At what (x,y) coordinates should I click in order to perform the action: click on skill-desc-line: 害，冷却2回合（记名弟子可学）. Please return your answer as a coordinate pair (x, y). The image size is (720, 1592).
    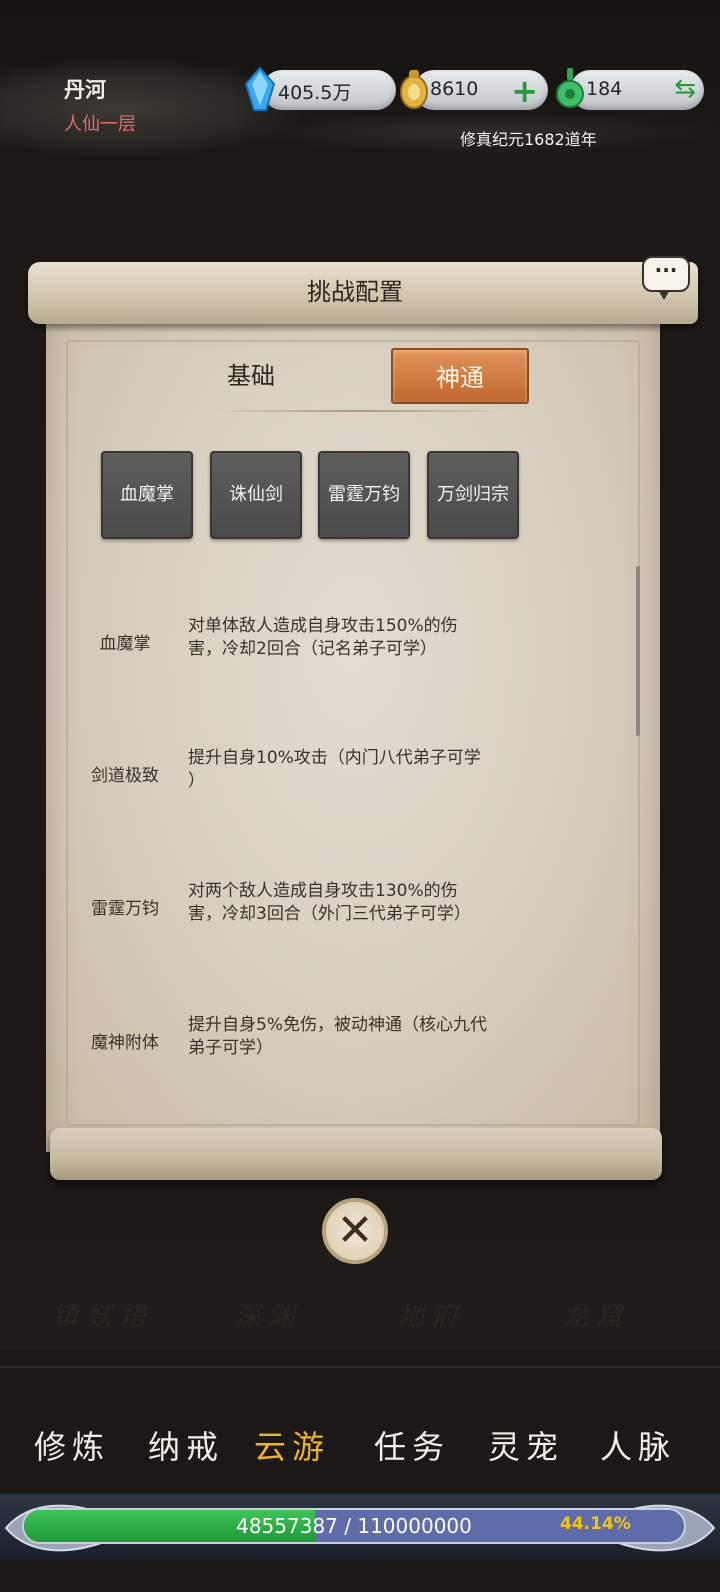
    Looking at the image, I should click on (312, 649).